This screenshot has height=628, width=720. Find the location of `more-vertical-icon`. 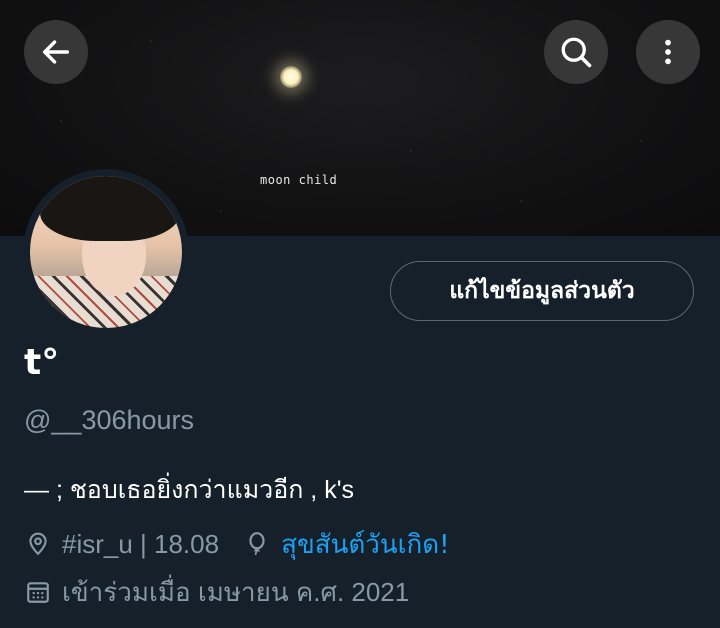

more-vertical-icon is located at coordinates (668, 52).